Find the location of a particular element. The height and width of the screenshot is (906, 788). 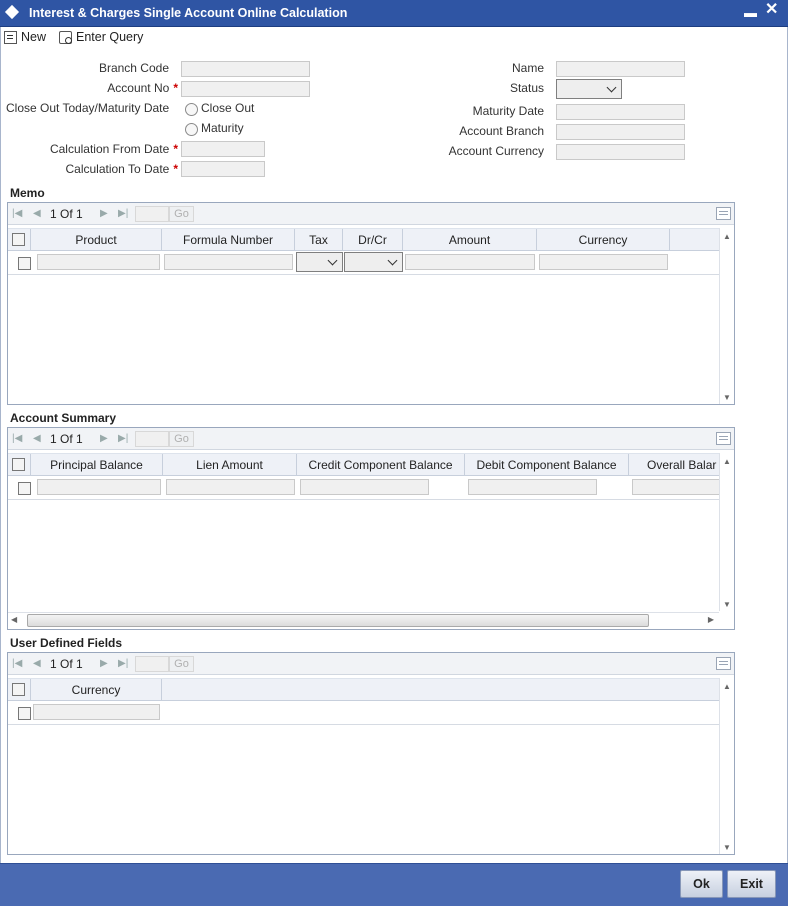

summary-pager: |◀ ◀ 1 Of 1 ▶ ▶| Go is located at coordinates (371, 439).